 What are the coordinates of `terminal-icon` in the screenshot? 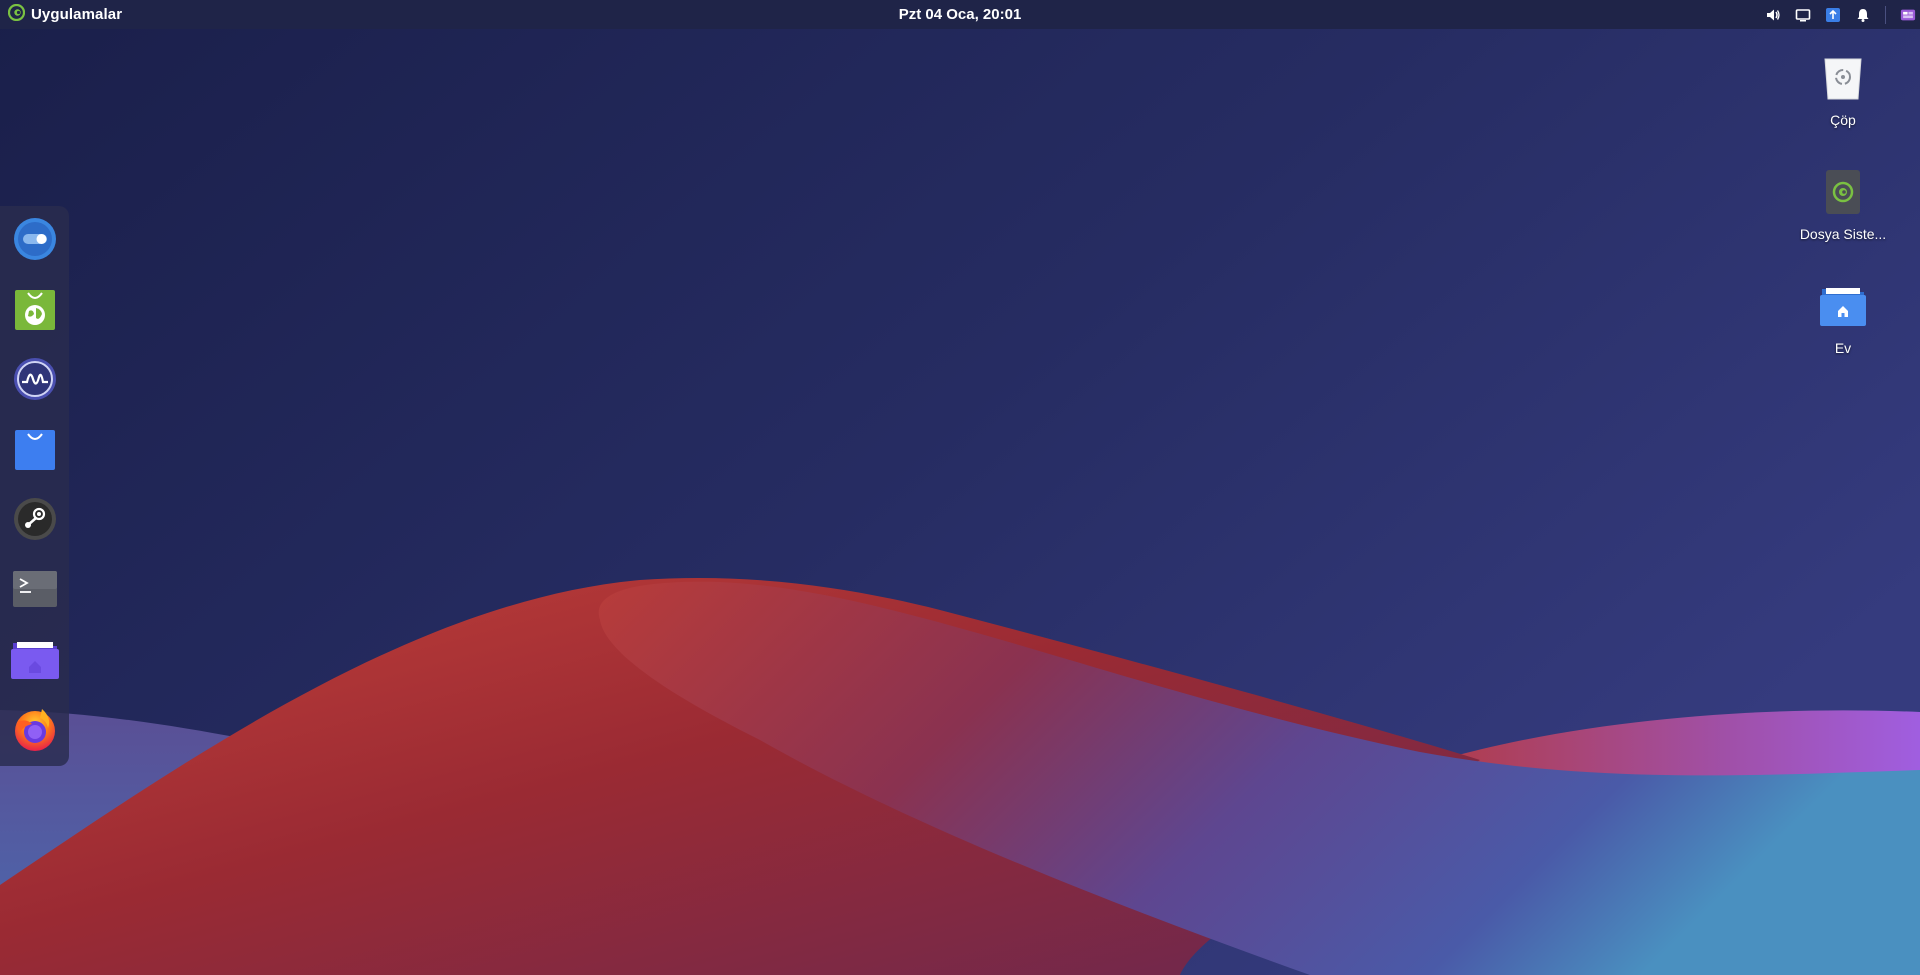 It's located at (34, 591).